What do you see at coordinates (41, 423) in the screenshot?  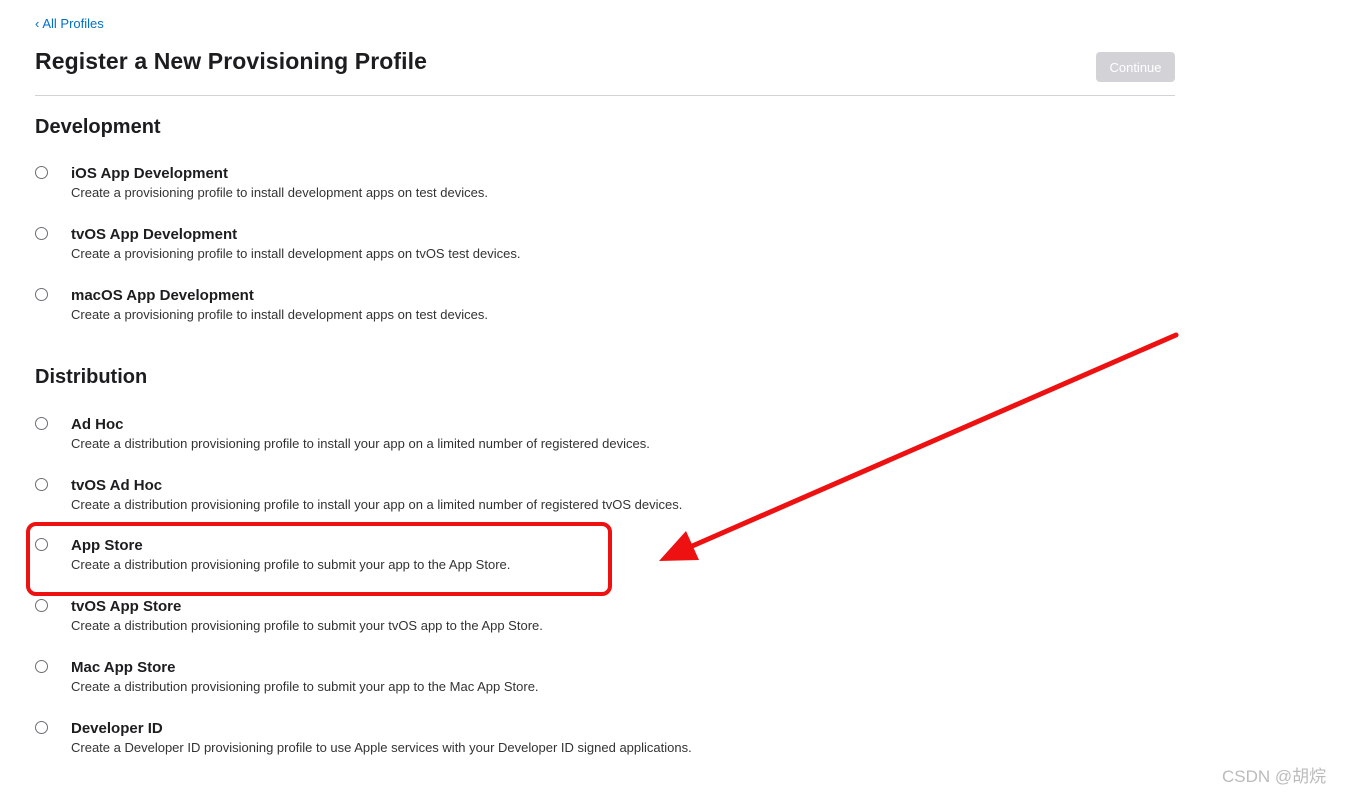 I see `radio-ad-hoc` at bounding box center [41, 423].